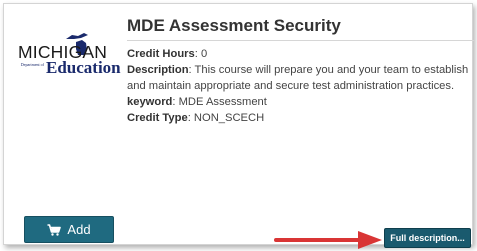 The width and height of the screenshot is (477, 251). Describe the element at coordinates (219, 102) in the screenshot. I see `keyword-value: : MDE Assessment` at that location.